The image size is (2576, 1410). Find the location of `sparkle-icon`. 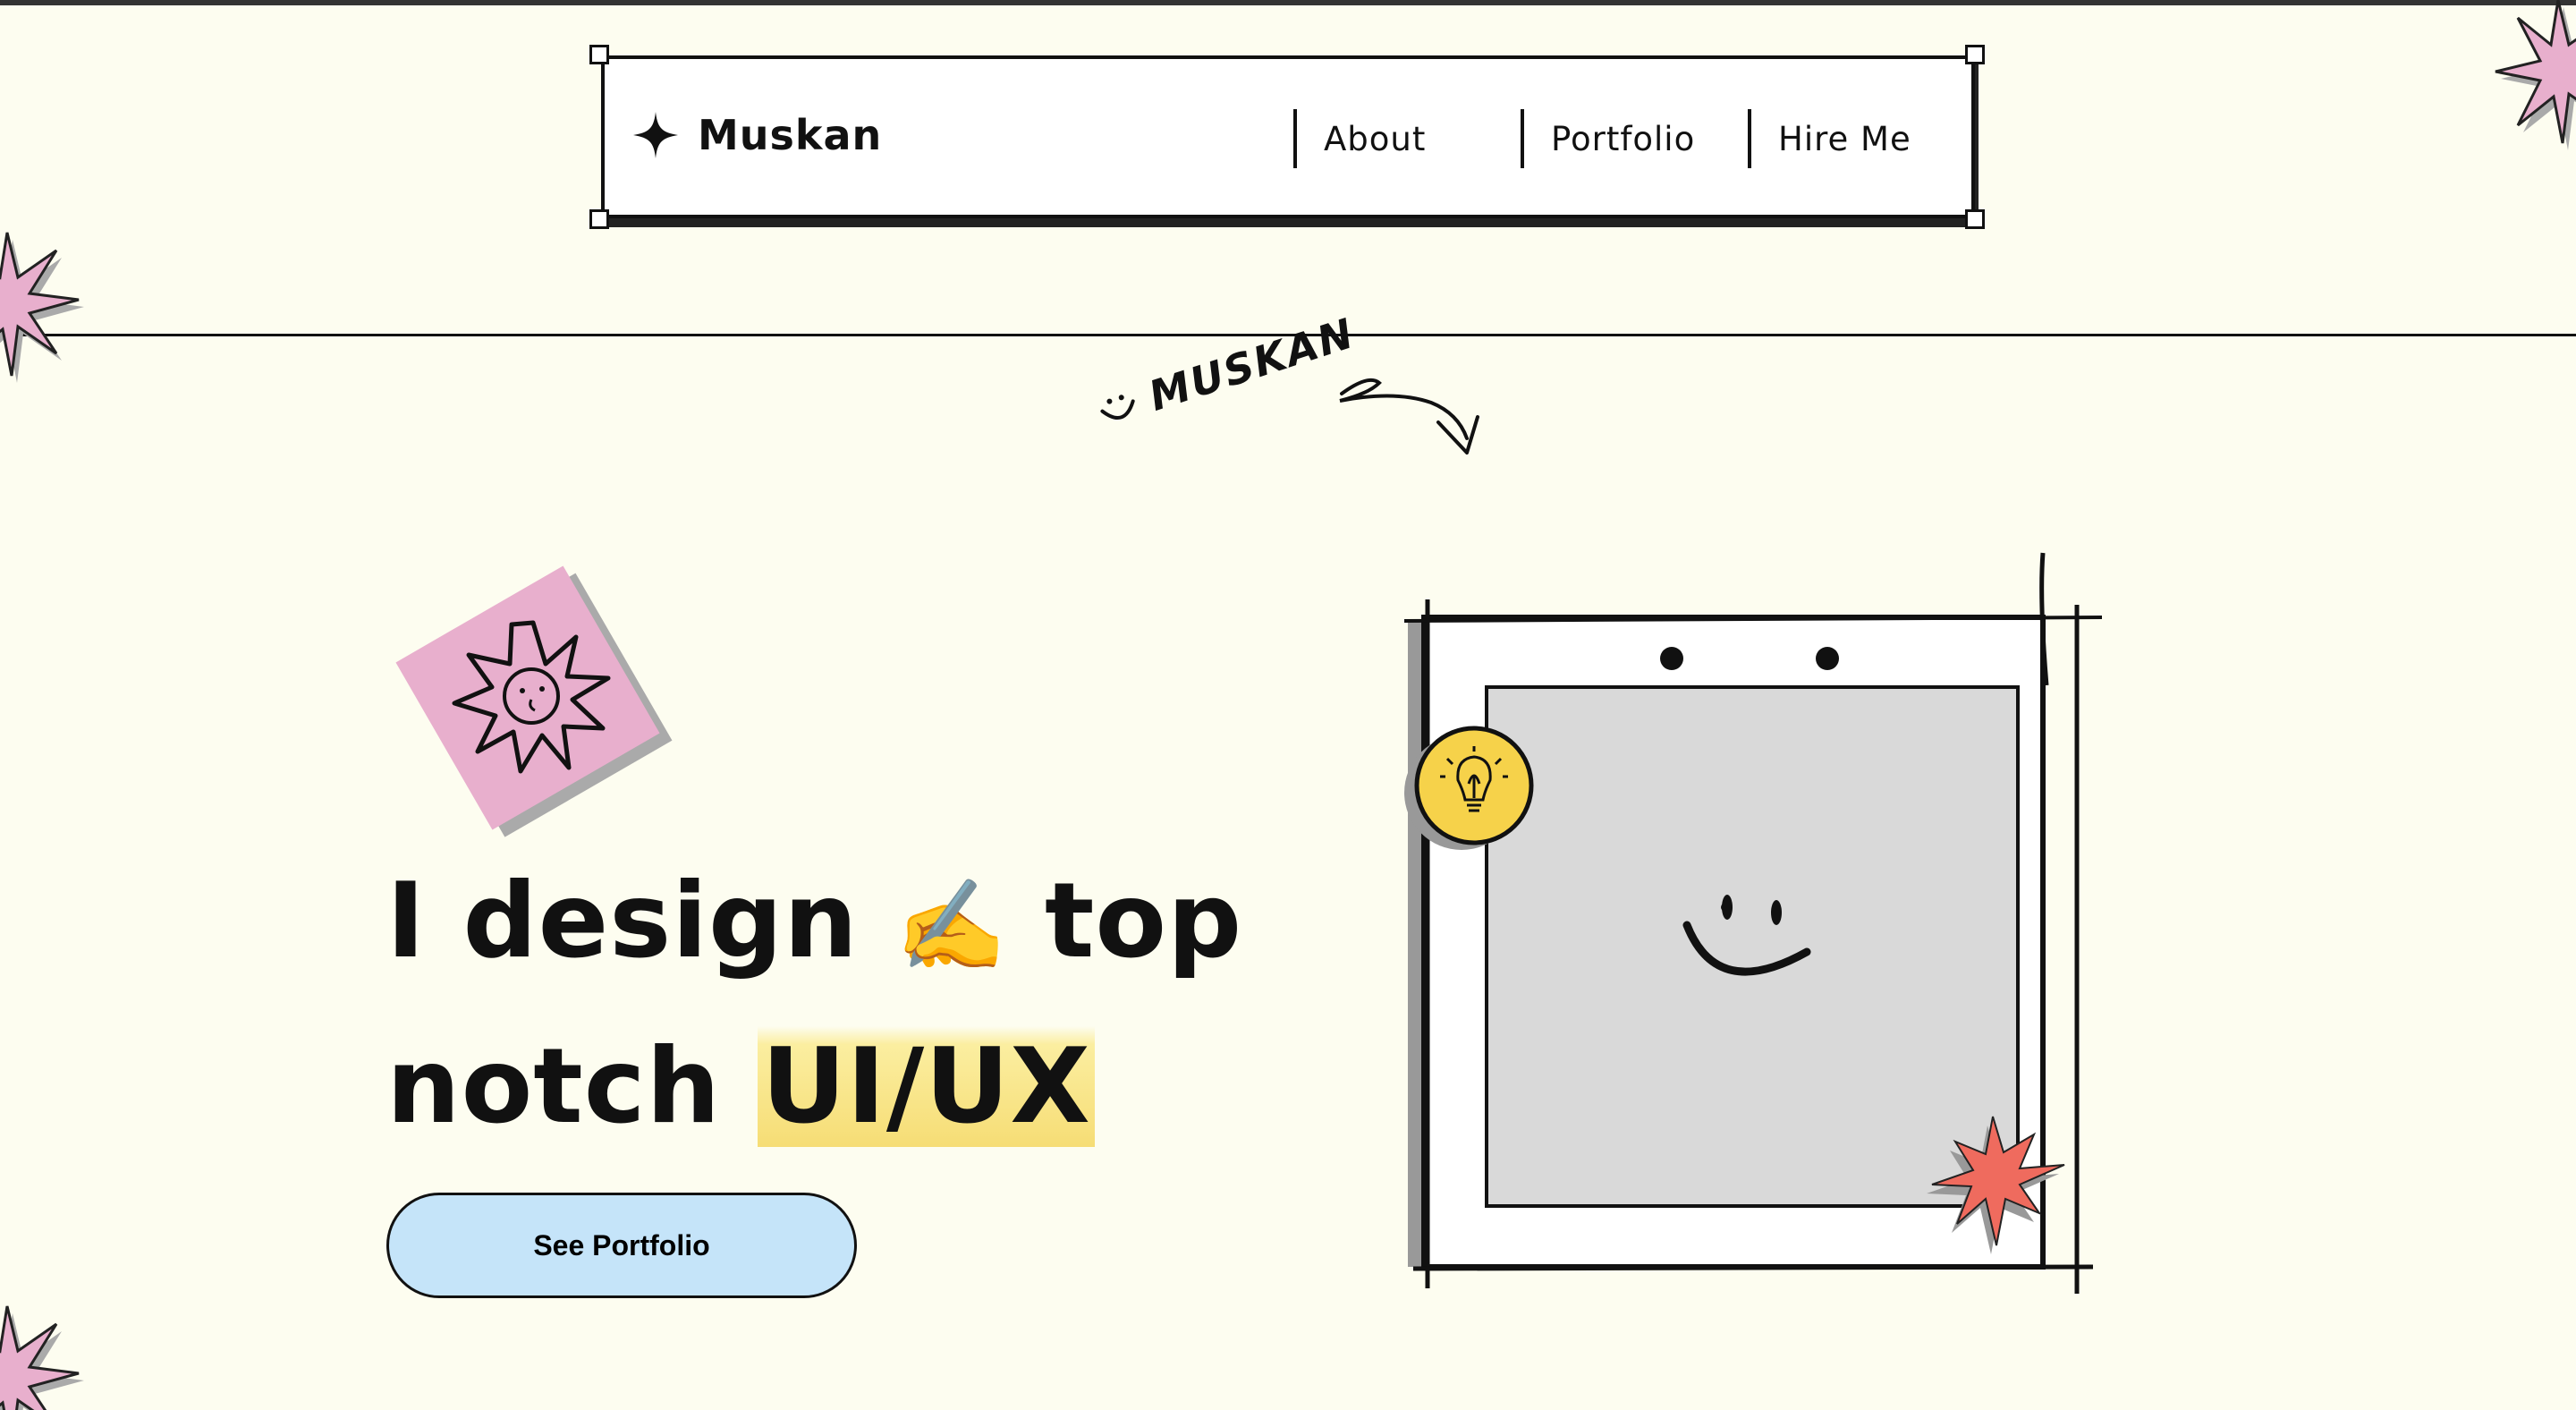

sparkle-icon is located at coordinates (655, 135).